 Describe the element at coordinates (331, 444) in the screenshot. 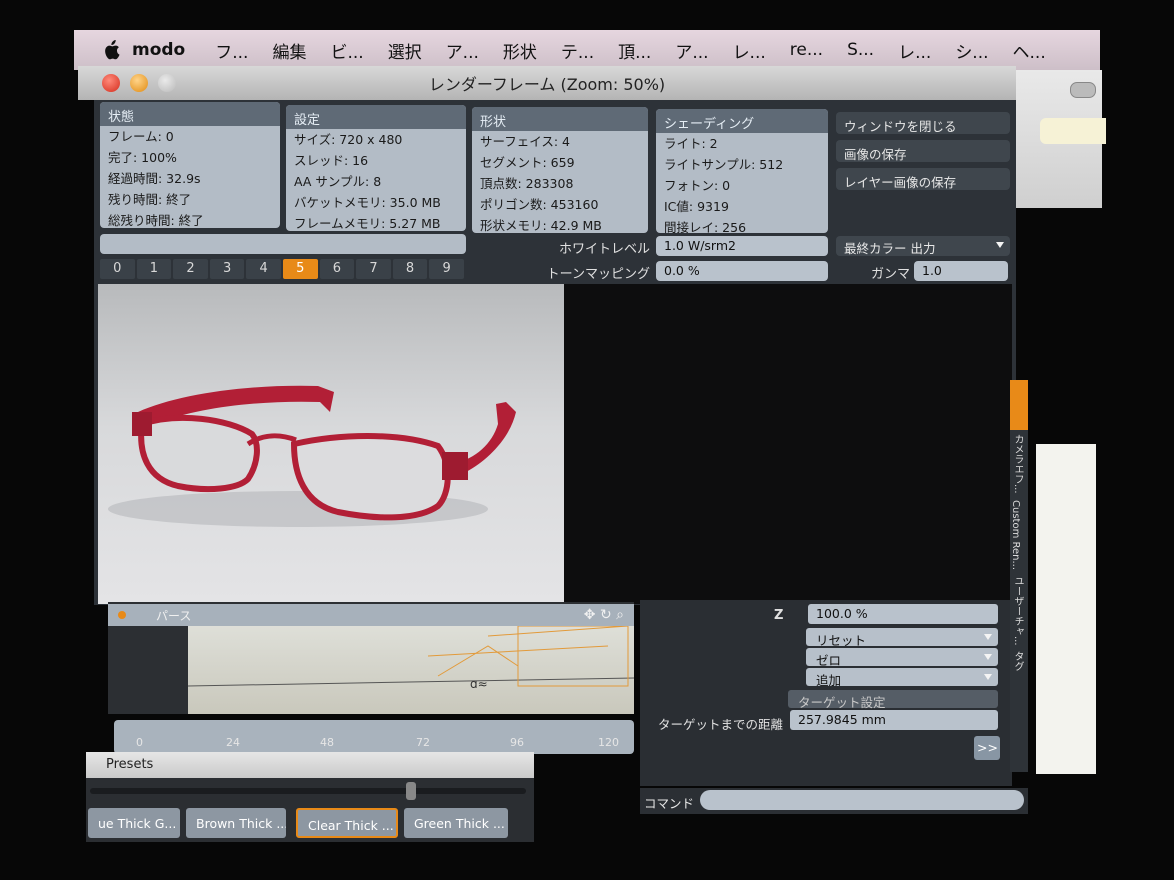

I see `render-image` at that location.